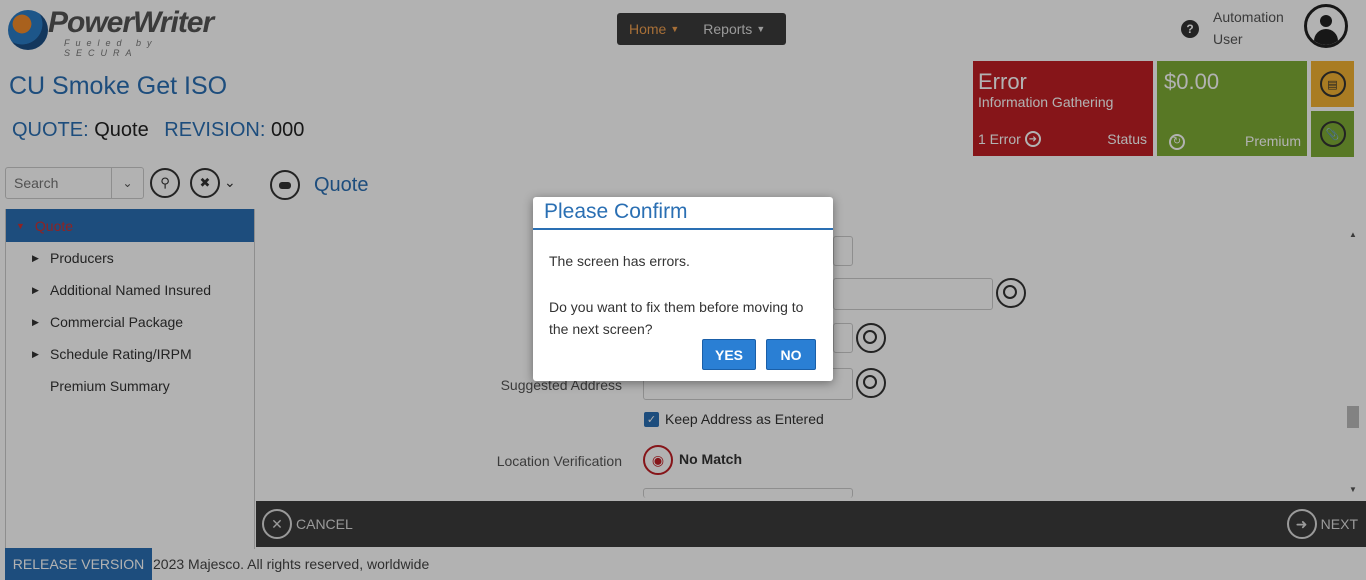  I want to click on dialog-title: Please Confirm, so click(616, 211).